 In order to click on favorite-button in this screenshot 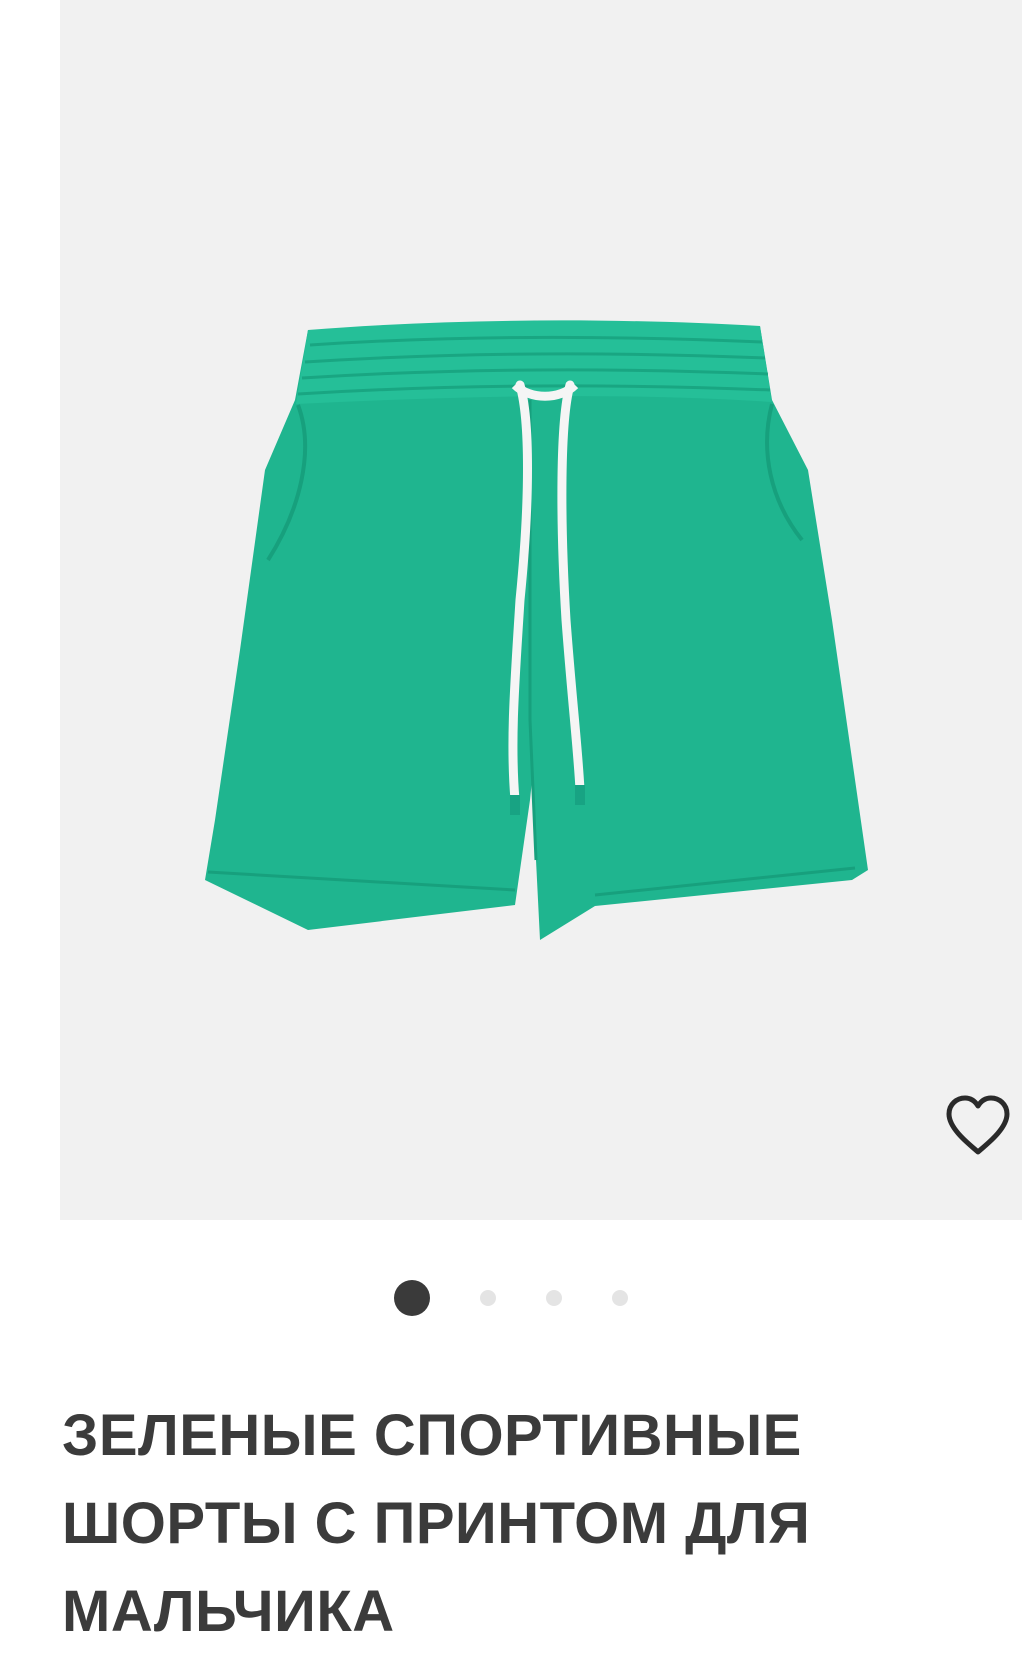, I will do `click(978, 1126)`.